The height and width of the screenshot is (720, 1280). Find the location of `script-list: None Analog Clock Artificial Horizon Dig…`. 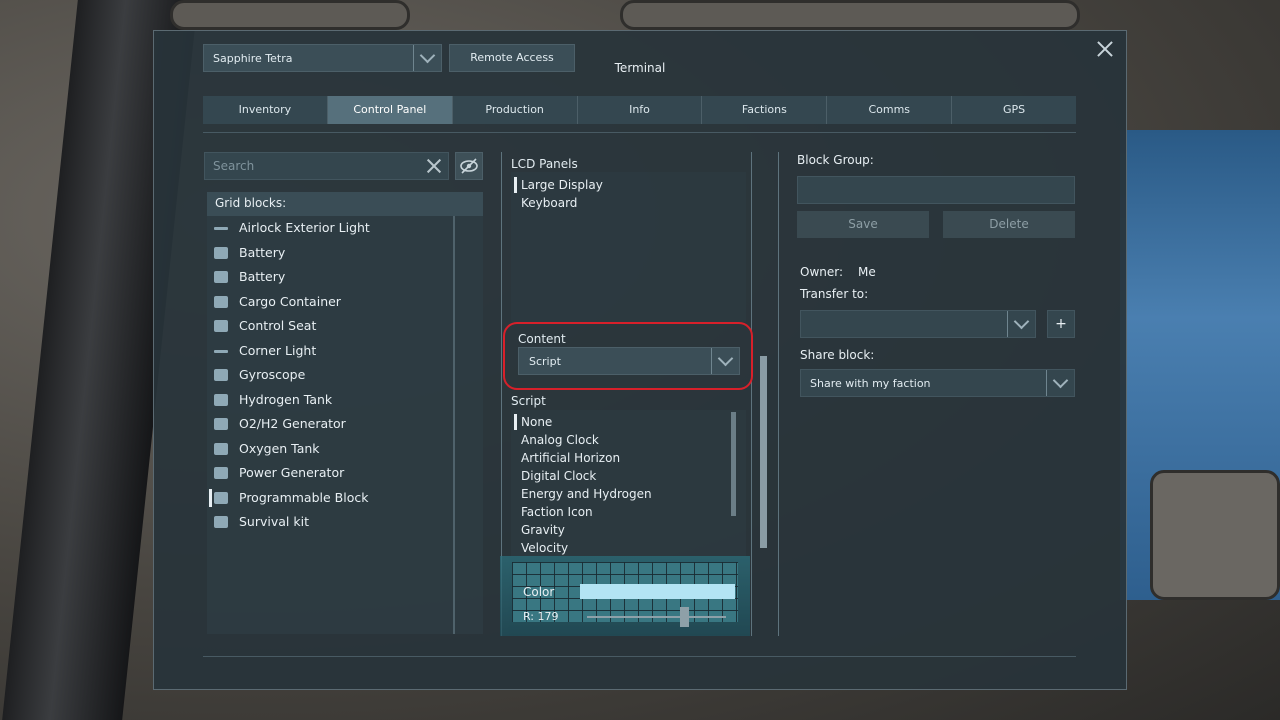

script-list: None Analog Clock Artificial Horizon Dig… is located at coordinates (628, 483).